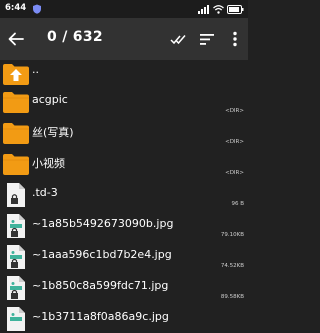 The width and height of the screenshot is (320, 333). Describe the element at coordinates (100, 285) in the screenshot. I see `item-name: ~1b850c8a599fdc71.jpg` at that location.